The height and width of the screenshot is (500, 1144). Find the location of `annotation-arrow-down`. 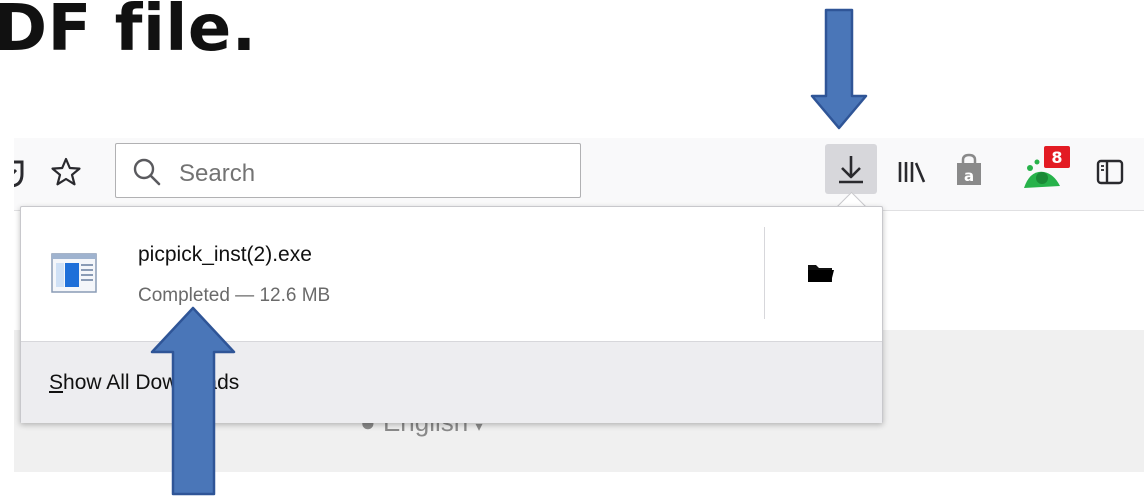

annotation-arrow-down is located at coordinates (839, 69).